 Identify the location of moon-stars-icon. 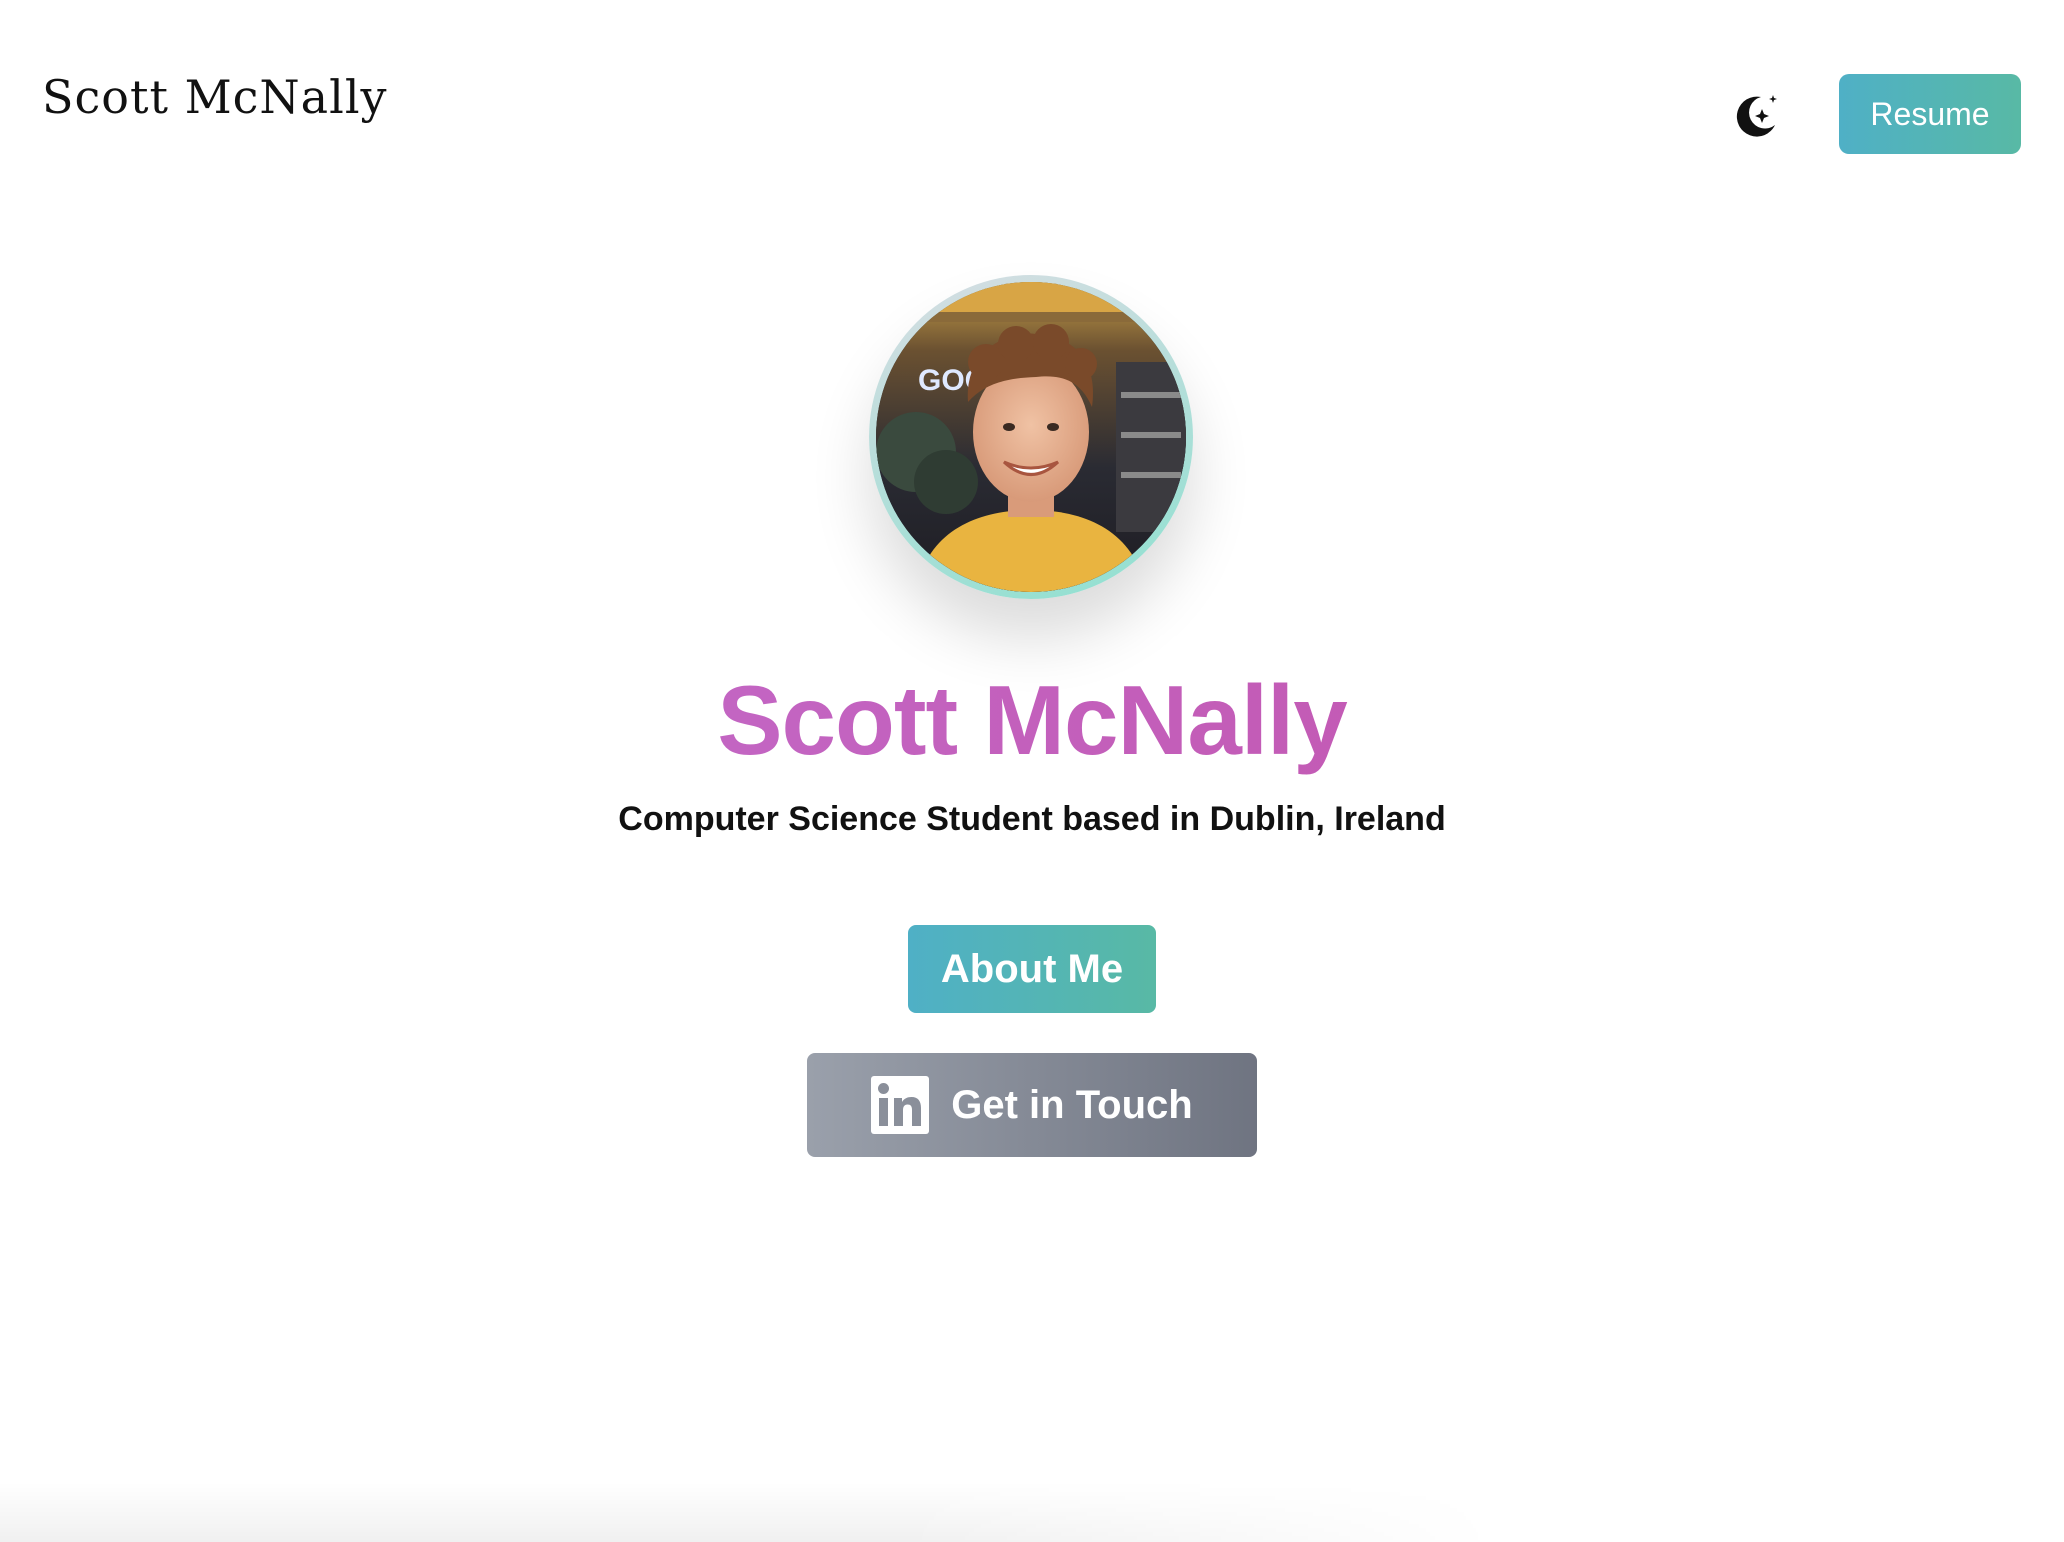
(1756, 116).